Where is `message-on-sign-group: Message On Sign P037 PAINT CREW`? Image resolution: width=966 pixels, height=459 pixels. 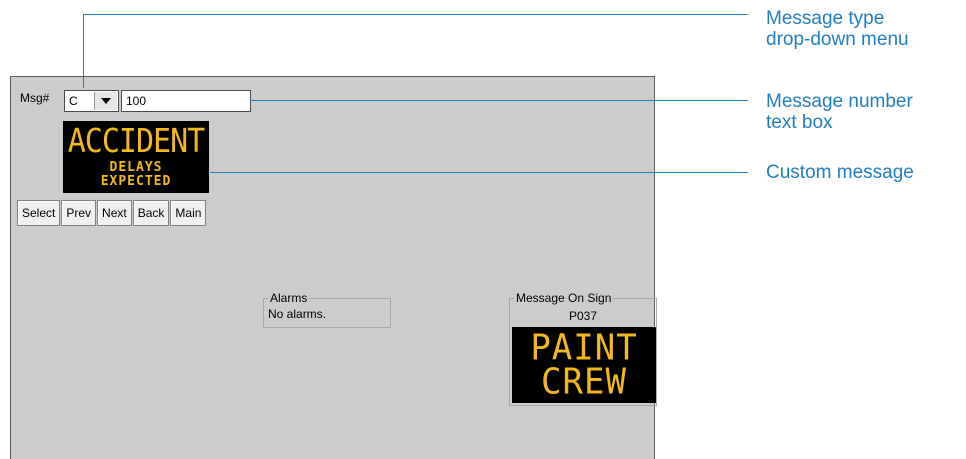
message-on-sign-group: Message On Sign P037 PAINT CREW is located at coordinates (583, 348).